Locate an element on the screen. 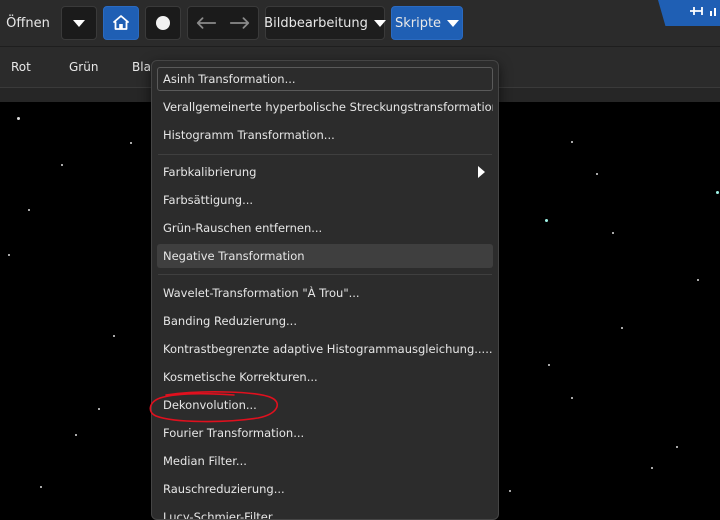  image-processing-menu-button: Bildbearbeitung is located at coordinates (325, 23).